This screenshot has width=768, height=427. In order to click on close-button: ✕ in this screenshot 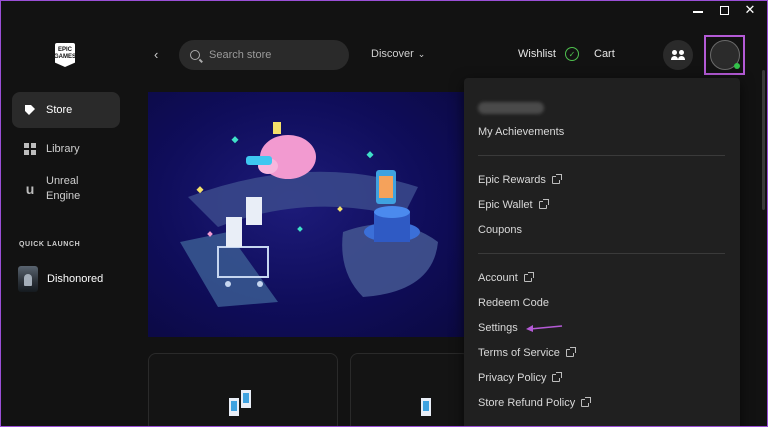, I will do `click(750, 9)`.